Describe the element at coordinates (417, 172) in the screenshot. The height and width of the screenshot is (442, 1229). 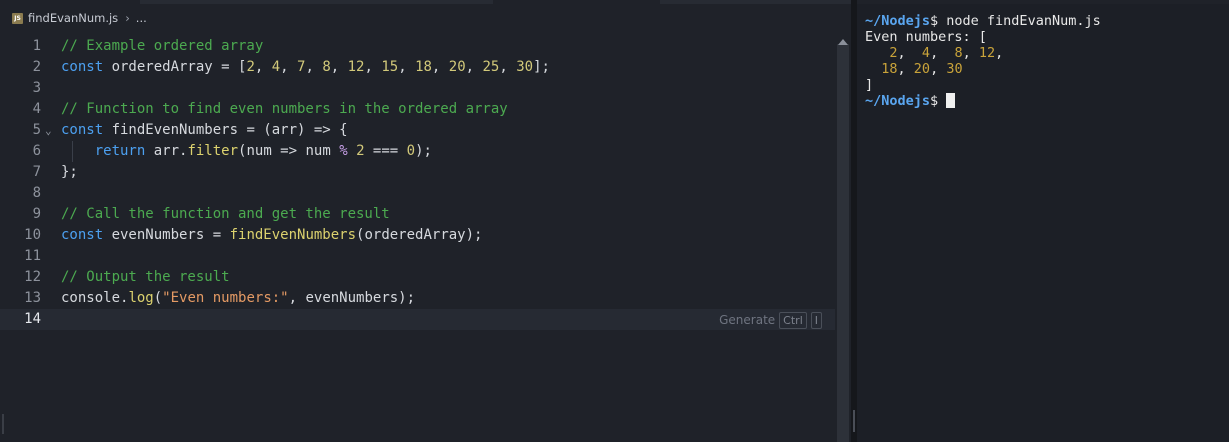
I see `code-line: 7};` at that location.